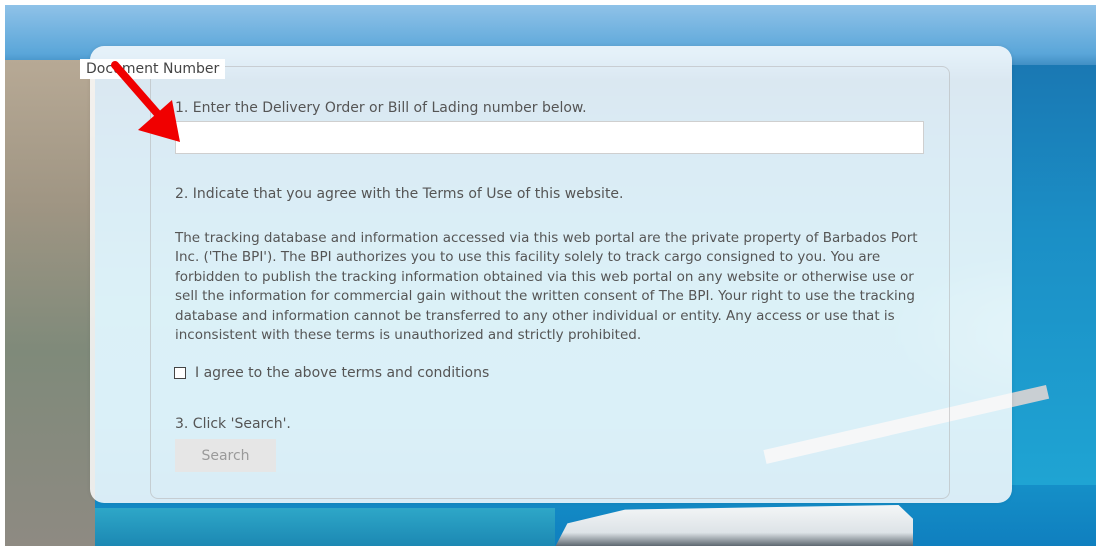  What do you see at coordinates (180, 373) in the screenshot?
I see `checkbox-icon` at bounding box center [180, 373].